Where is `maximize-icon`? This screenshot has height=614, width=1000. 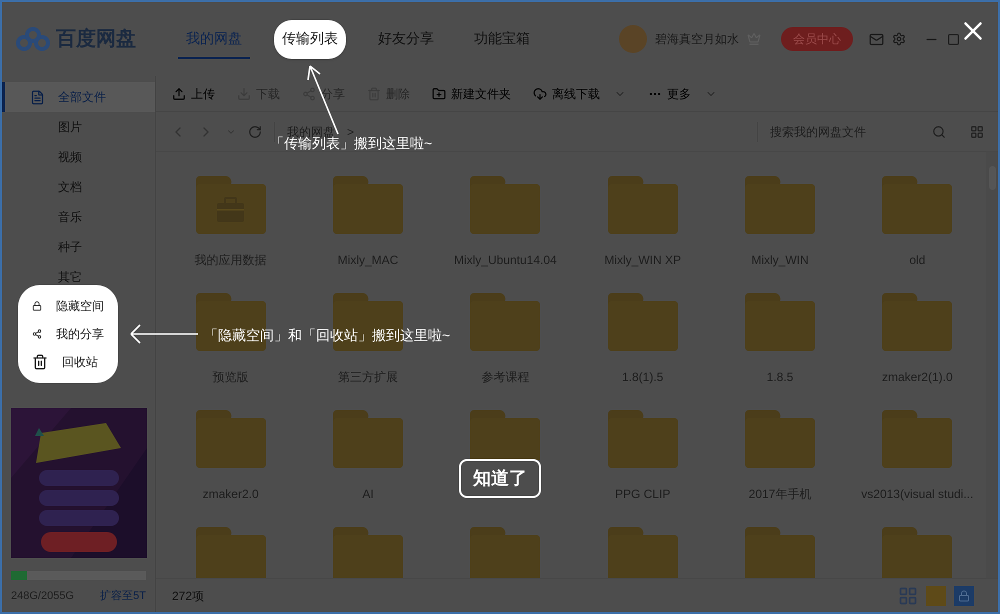
maximize-icon is located at coordinates (953, 39).